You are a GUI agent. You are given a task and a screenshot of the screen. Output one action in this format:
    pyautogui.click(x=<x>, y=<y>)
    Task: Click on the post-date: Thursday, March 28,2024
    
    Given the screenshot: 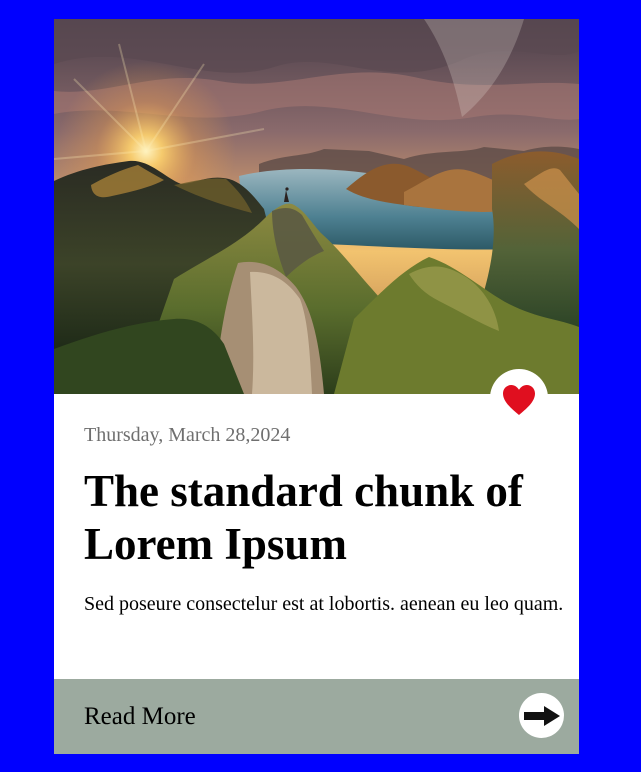 What is the action you would take?
    pyautogui.click(x=187, y=435)
    